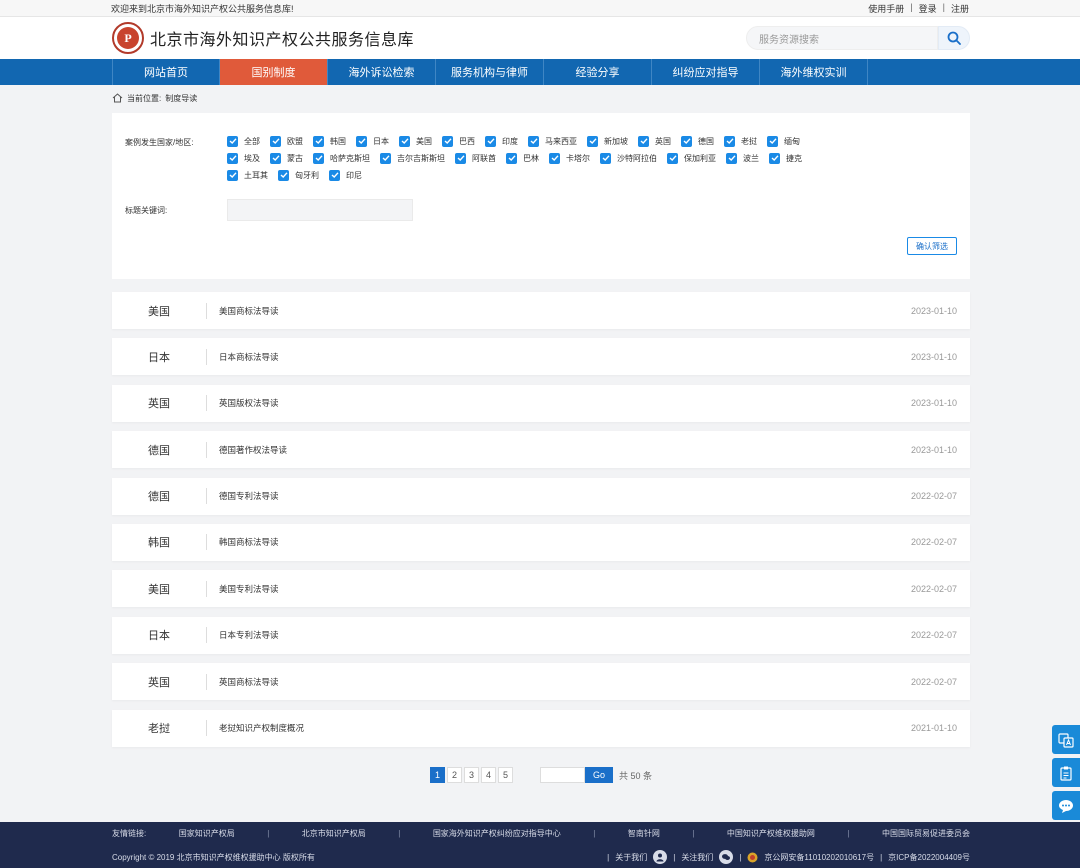 The image size is (1080, 868). I want to click on country-checkbox: 巴西, so click(458, 141).